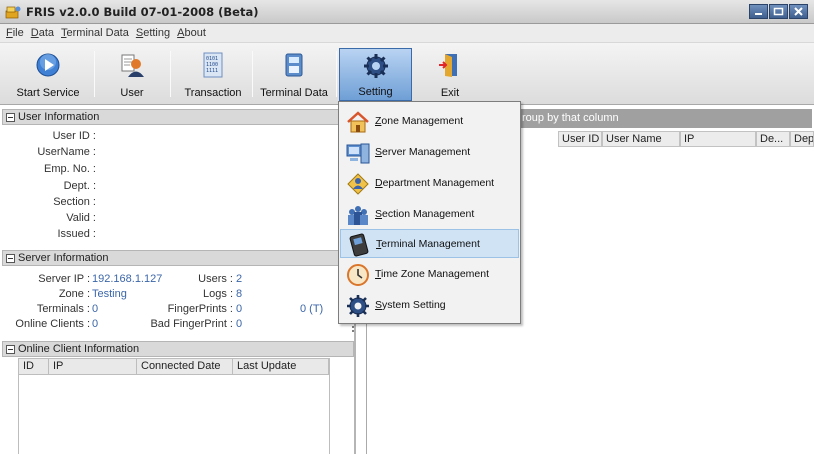  I want to click on group-by-hint: roup by that column, so click(570, 118).